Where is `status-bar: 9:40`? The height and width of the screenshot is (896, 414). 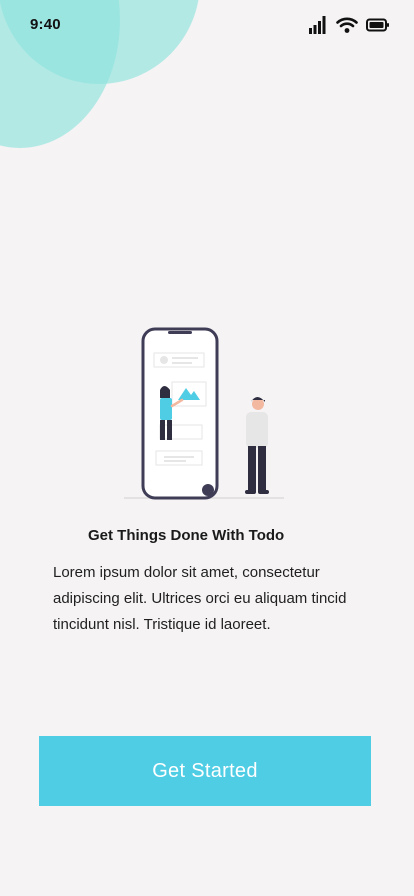
status-bar: 9:40 is located at coordinates (207, 26).